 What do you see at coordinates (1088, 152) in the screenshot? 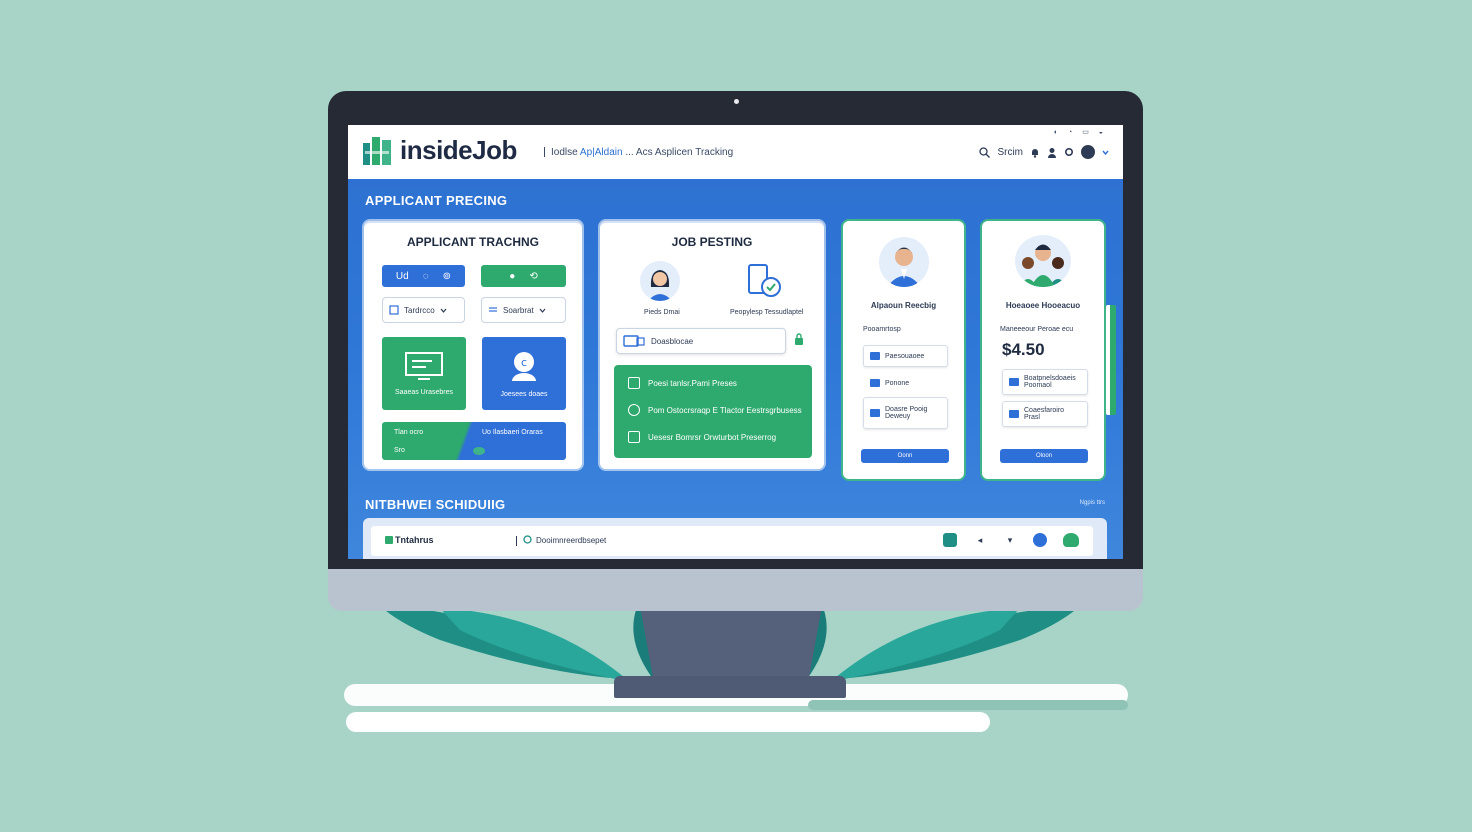
I see `avatar` at bounding box center [1088, 152].